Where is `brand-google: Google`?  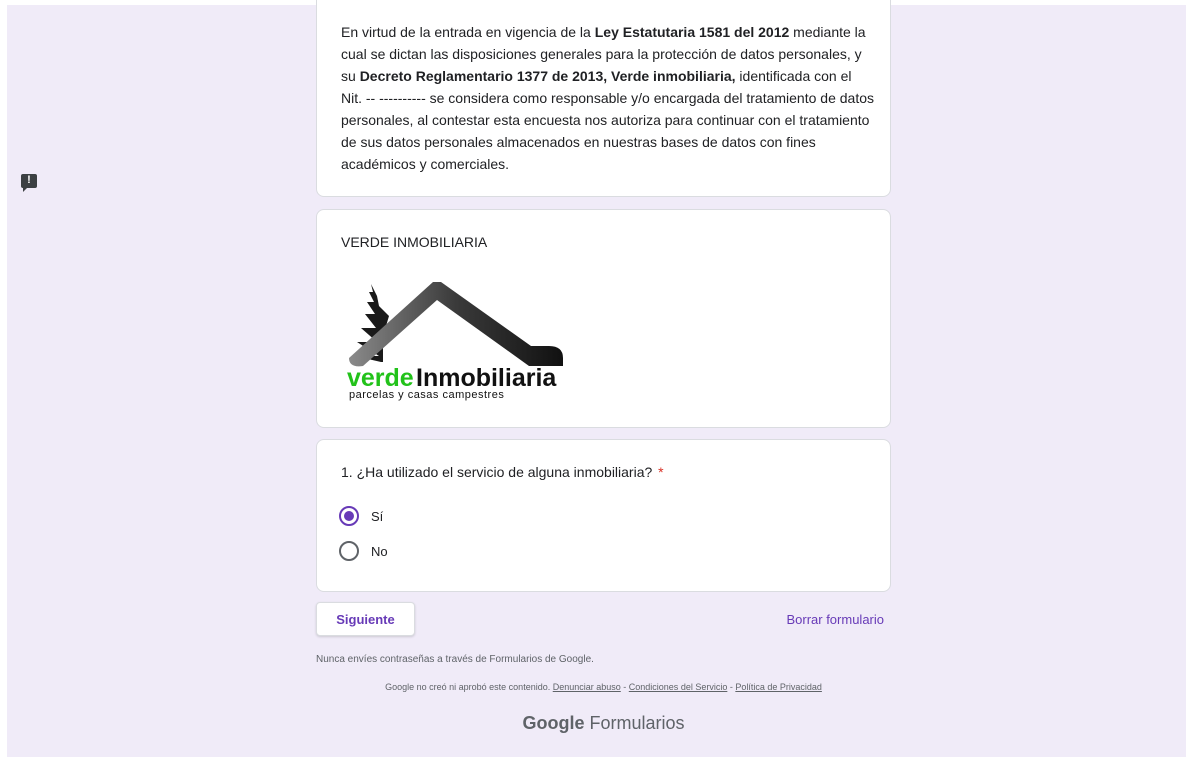
brand-google: Google is located at coordinates (553, 723).